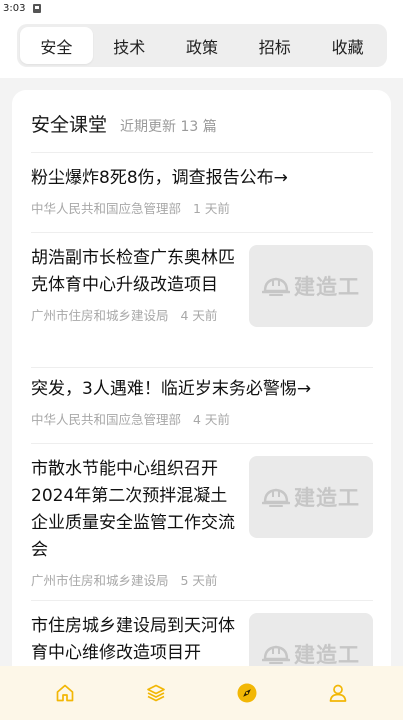  What do you see at coordinates (133, 271) in the screenshot?
I see `news-title: 胡浩副市长检查广东奥林匹克体育中心升级改造项目` at bounding box center [133, 271].